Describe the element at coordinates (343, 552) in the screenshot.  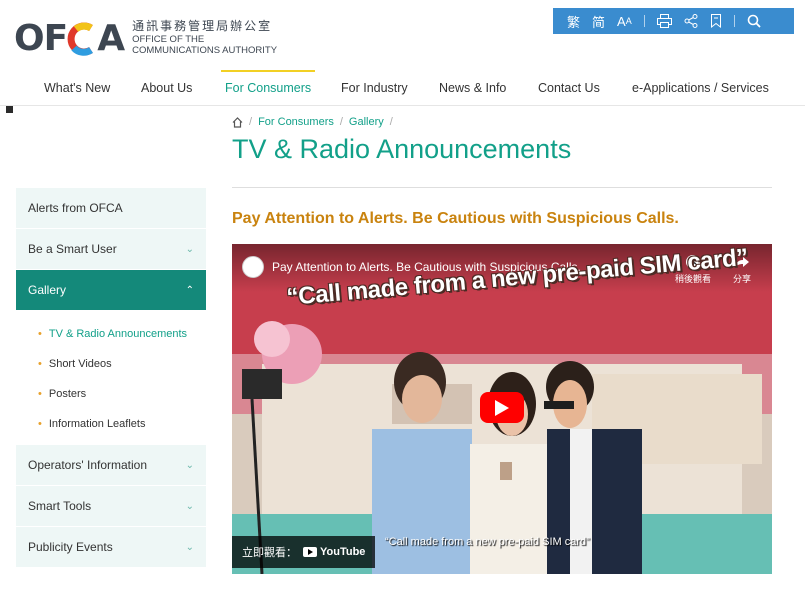
I see `youtube-label: YouTube` at that location.